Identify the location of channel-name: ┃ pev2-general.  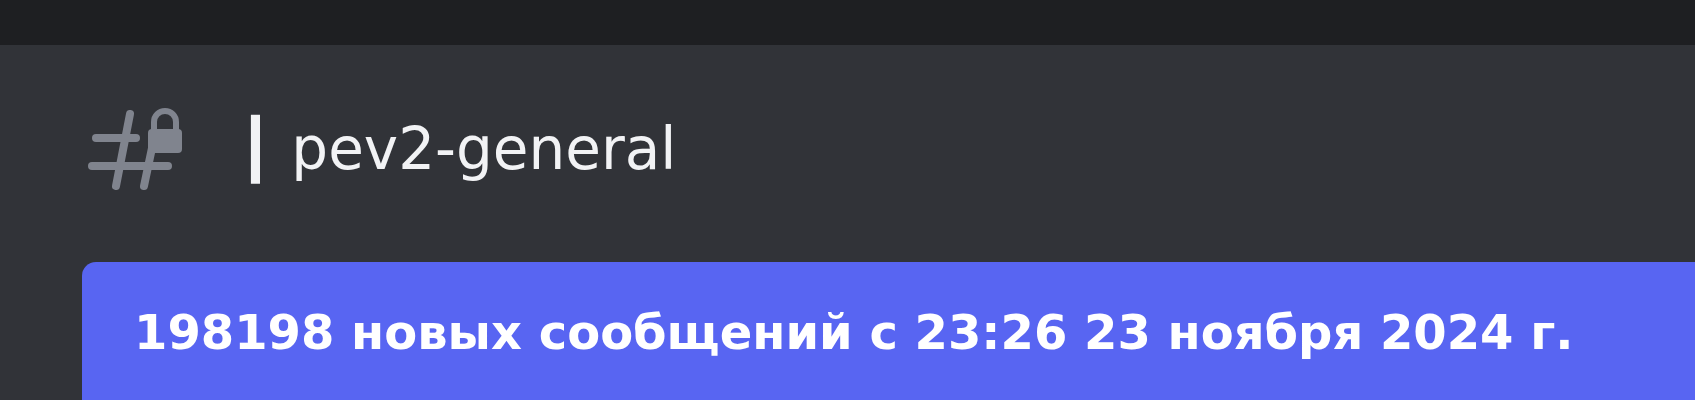
(457, 148).